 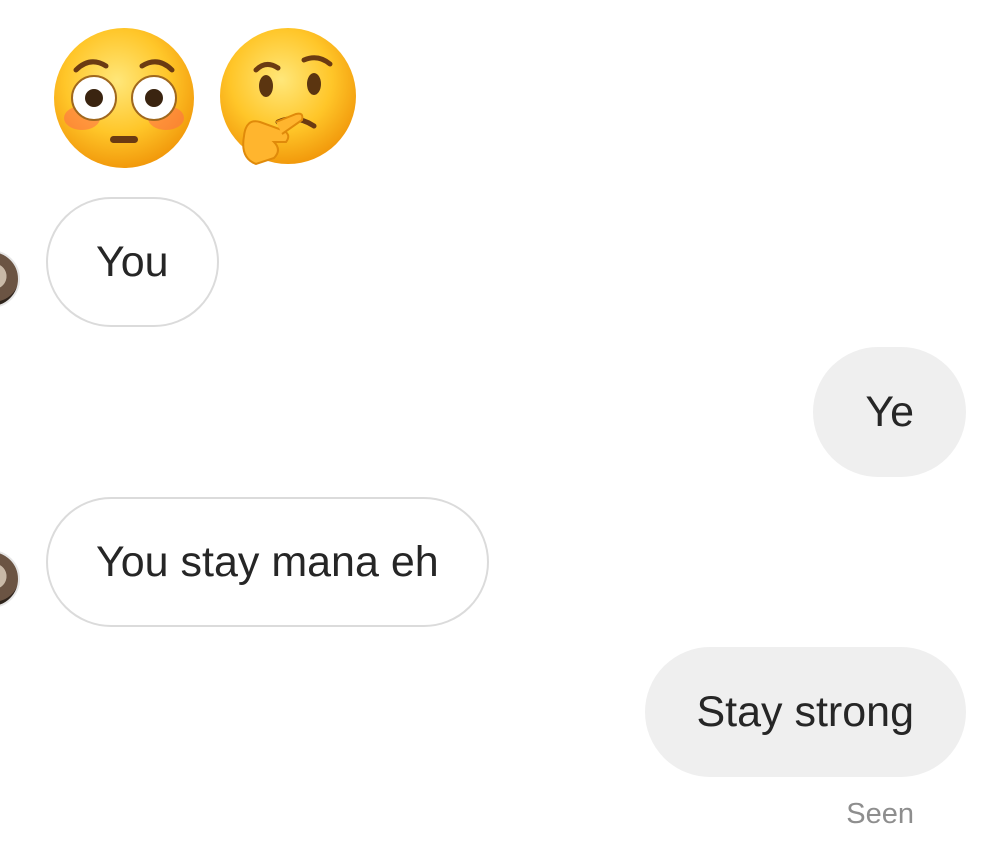 I want to click on outgoing-message-bubble: Ye, so click(x=889, y=412).